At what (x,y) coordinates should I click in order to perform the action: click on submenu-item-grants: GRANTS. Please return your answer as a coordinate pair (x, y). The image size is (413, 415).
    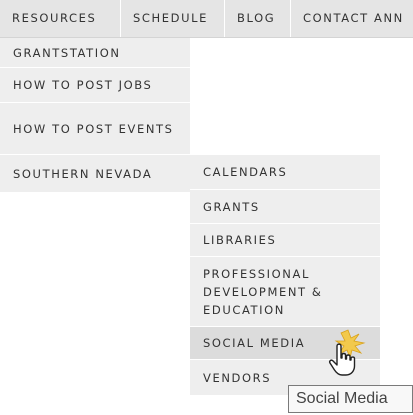
    Looking at the image, I should click on (285, 207).